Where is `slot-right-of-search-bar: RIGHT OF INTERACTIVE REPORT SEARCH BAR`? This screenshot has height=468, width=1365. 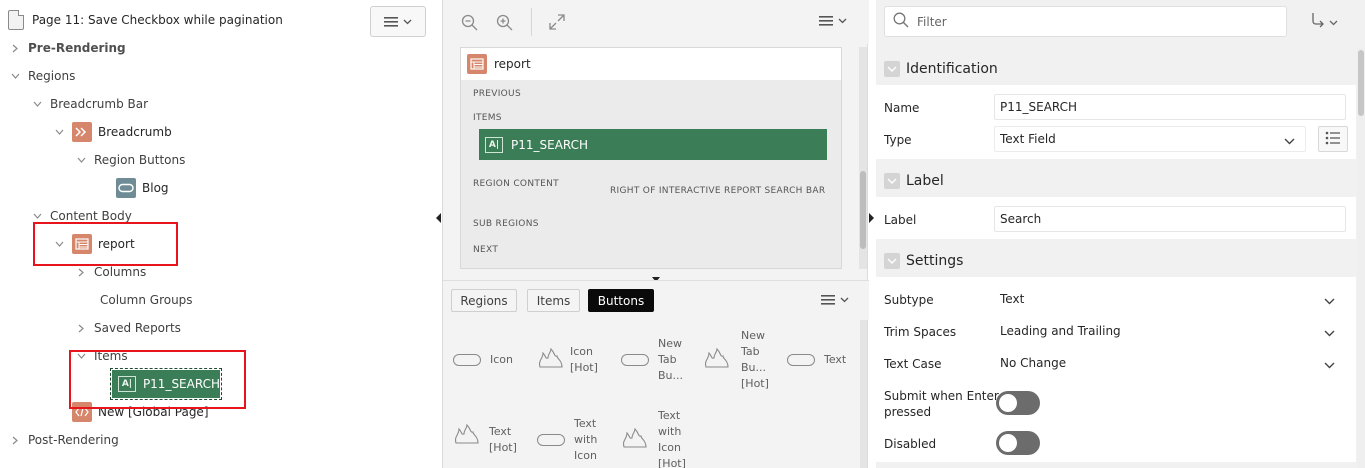 slot-right-of-search-bar: RIGHT OF INTERACTIVE REPORT SEARCH BAR is located at coordinates (717, 191).